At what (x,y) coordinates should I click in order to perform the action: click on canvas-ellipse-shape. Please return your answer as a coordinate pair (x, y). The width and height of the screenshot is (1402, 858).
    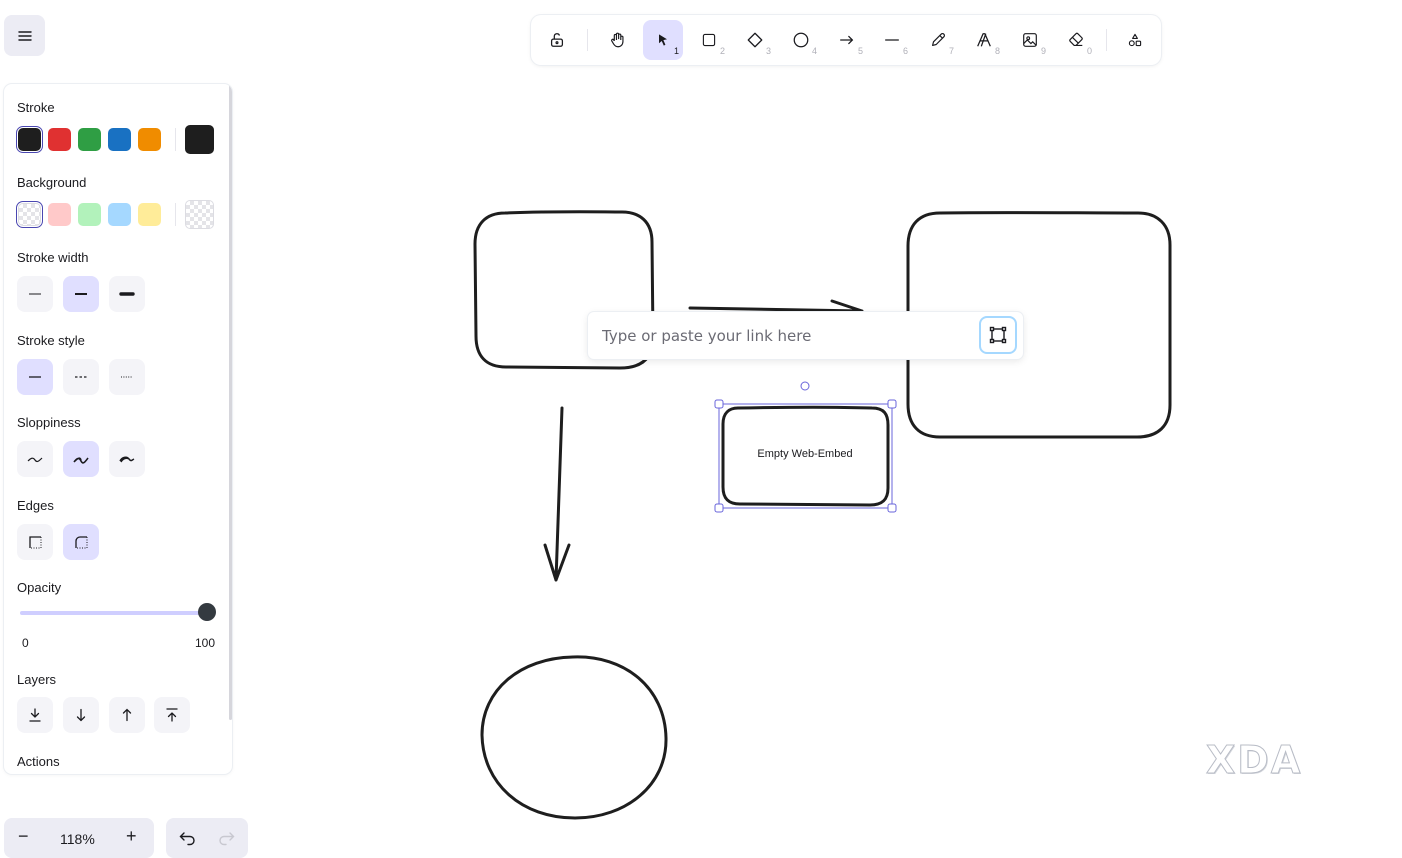
    Looking at the image, I should click on (574, 737).